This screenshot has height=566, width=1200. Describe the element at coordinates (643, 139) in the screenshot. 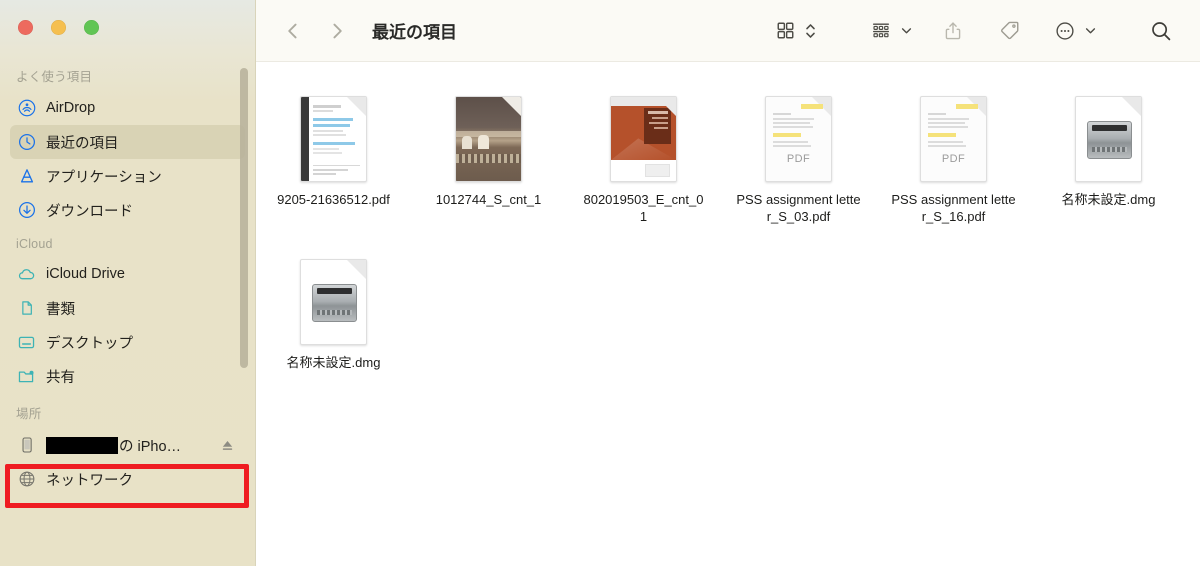

I see `brochure-preview-icon` at that location.